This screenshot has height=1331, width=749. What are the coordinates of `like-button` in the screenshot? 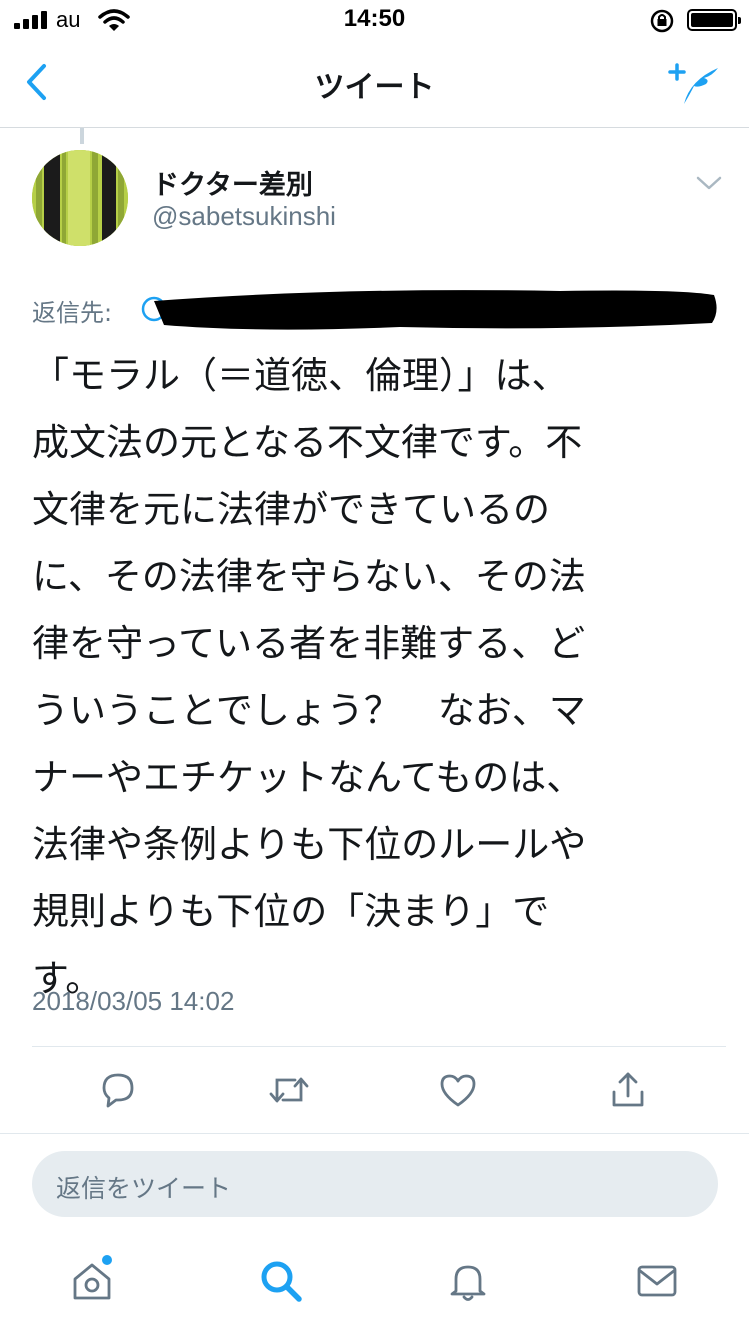 It's located at (458, 1090).